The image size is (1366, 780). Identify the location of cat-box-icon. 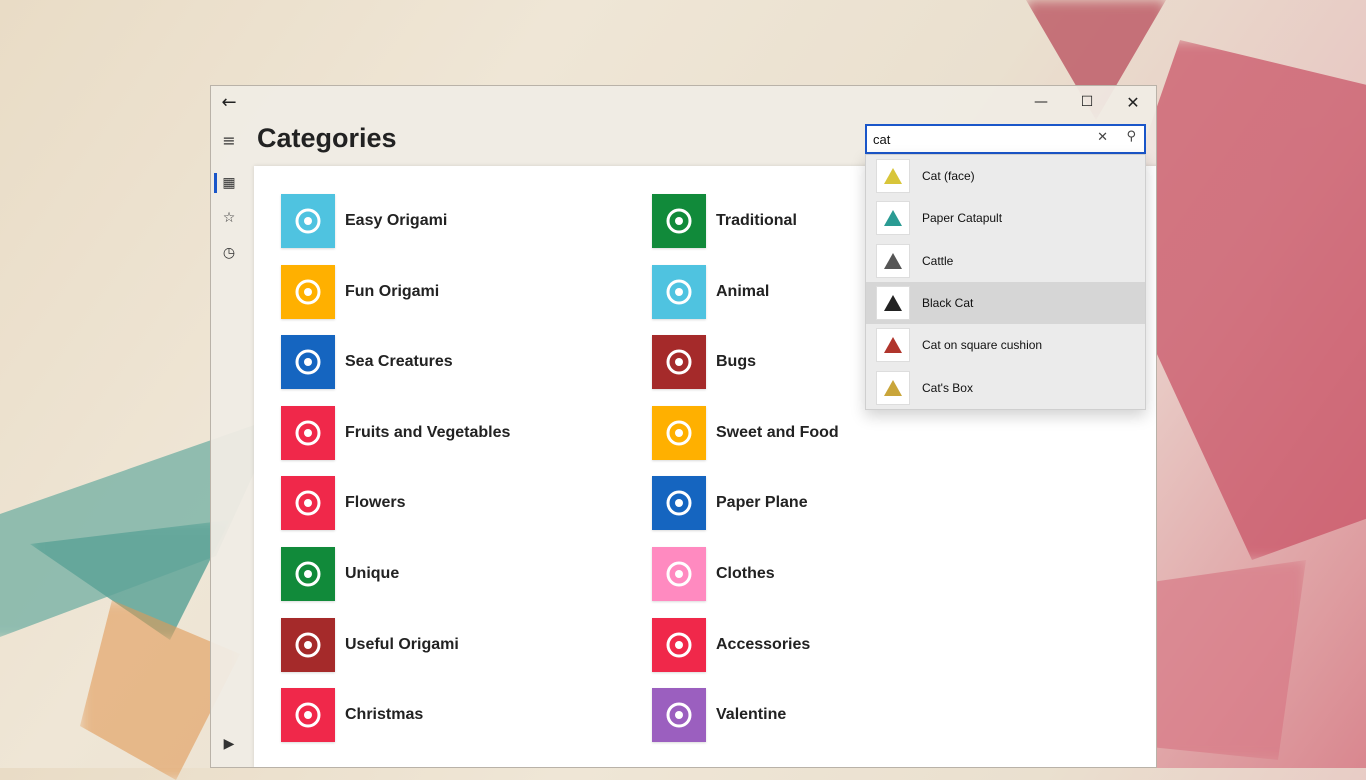
(893, 387).